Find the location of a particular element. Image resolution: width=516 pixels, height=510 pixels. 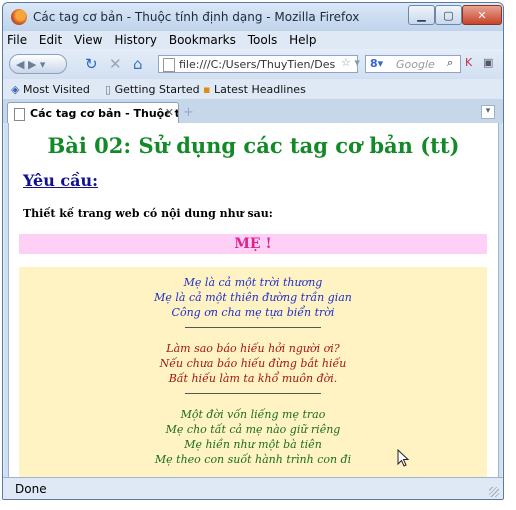

tab-strip: Các tag cơ bản - Thuộc tính đ... ✕ + ▾ is located at coordinates (253, 111).